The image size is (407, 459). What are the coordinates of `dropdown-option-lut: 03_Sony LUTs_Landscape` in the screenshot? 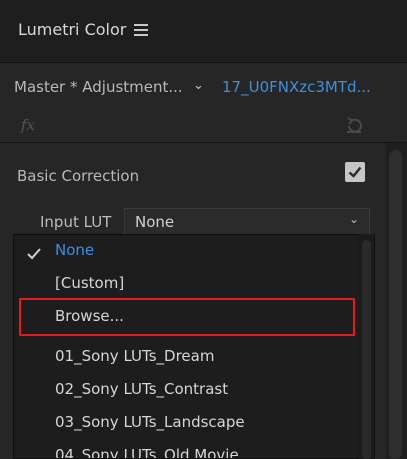 It's located at (194, 423).